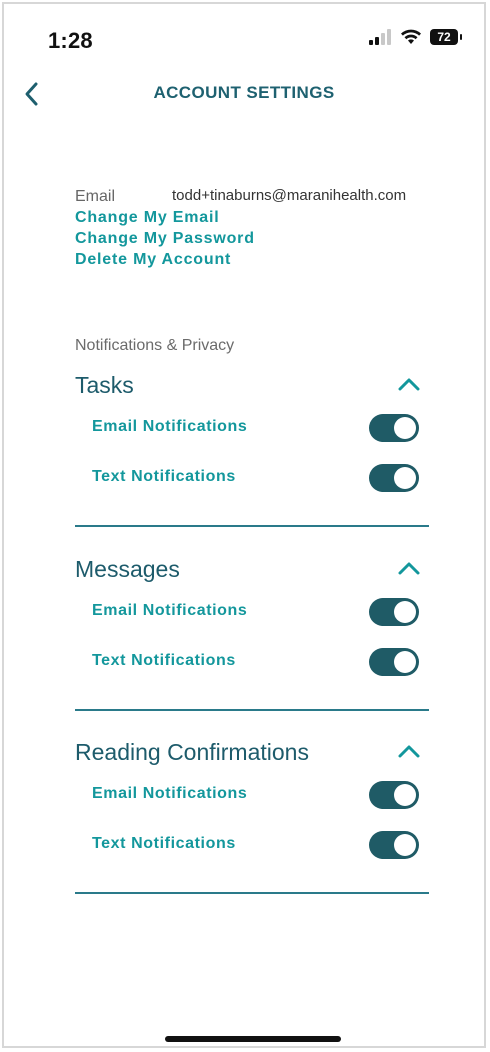 Image resolution: width=490 pixels, height=1052 pixels. I want to click on reading-email-notifications-label: Email Notifications, so click(170, 793).